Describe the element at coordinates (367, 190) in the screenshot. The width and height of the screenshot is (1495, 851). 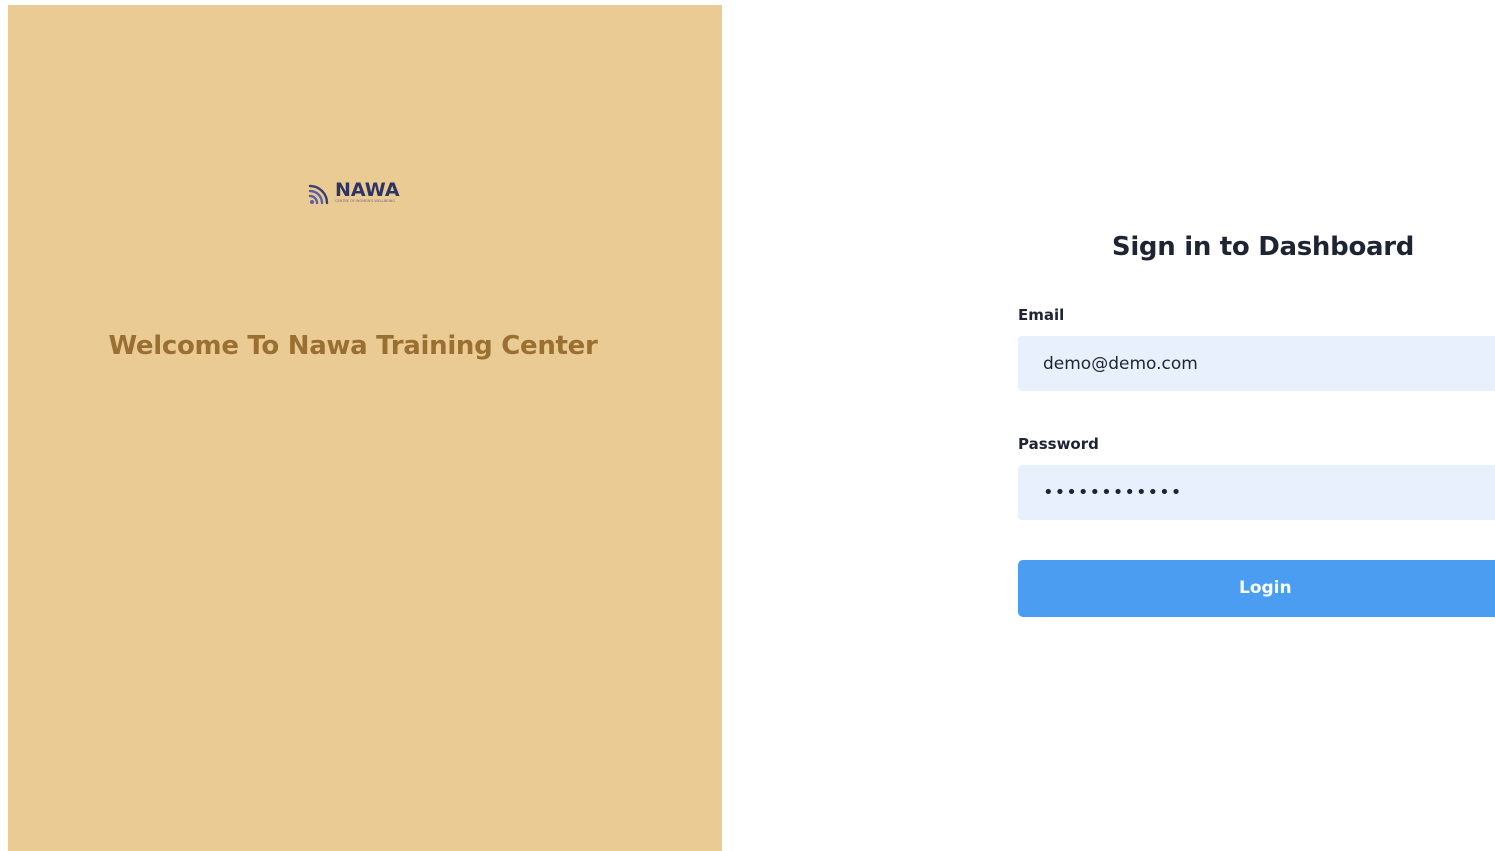
I see `logo-wordmark: NAWA` at that location.